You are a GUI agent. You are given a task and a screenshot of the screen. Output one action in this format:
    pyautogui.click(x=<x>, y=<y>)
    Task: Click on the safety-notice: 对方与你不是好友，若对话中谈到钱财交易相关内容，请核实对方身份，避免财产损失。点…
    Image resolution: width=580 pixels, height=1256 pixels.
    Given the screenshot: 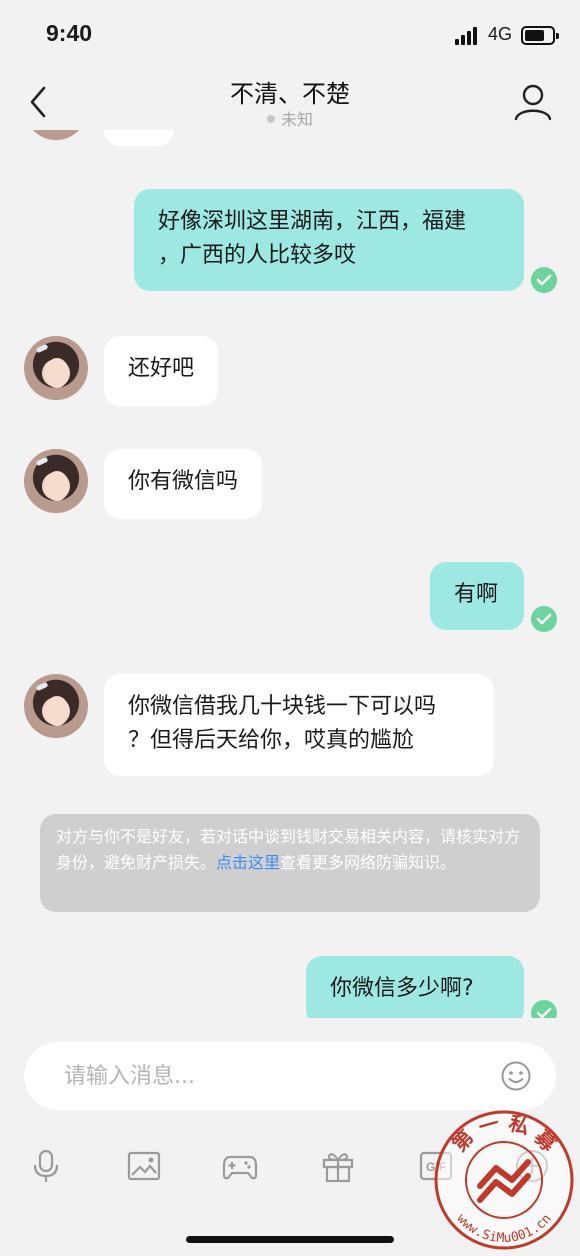 What is the action you would take?
    pyautogui.click(x=290, y=863)
    